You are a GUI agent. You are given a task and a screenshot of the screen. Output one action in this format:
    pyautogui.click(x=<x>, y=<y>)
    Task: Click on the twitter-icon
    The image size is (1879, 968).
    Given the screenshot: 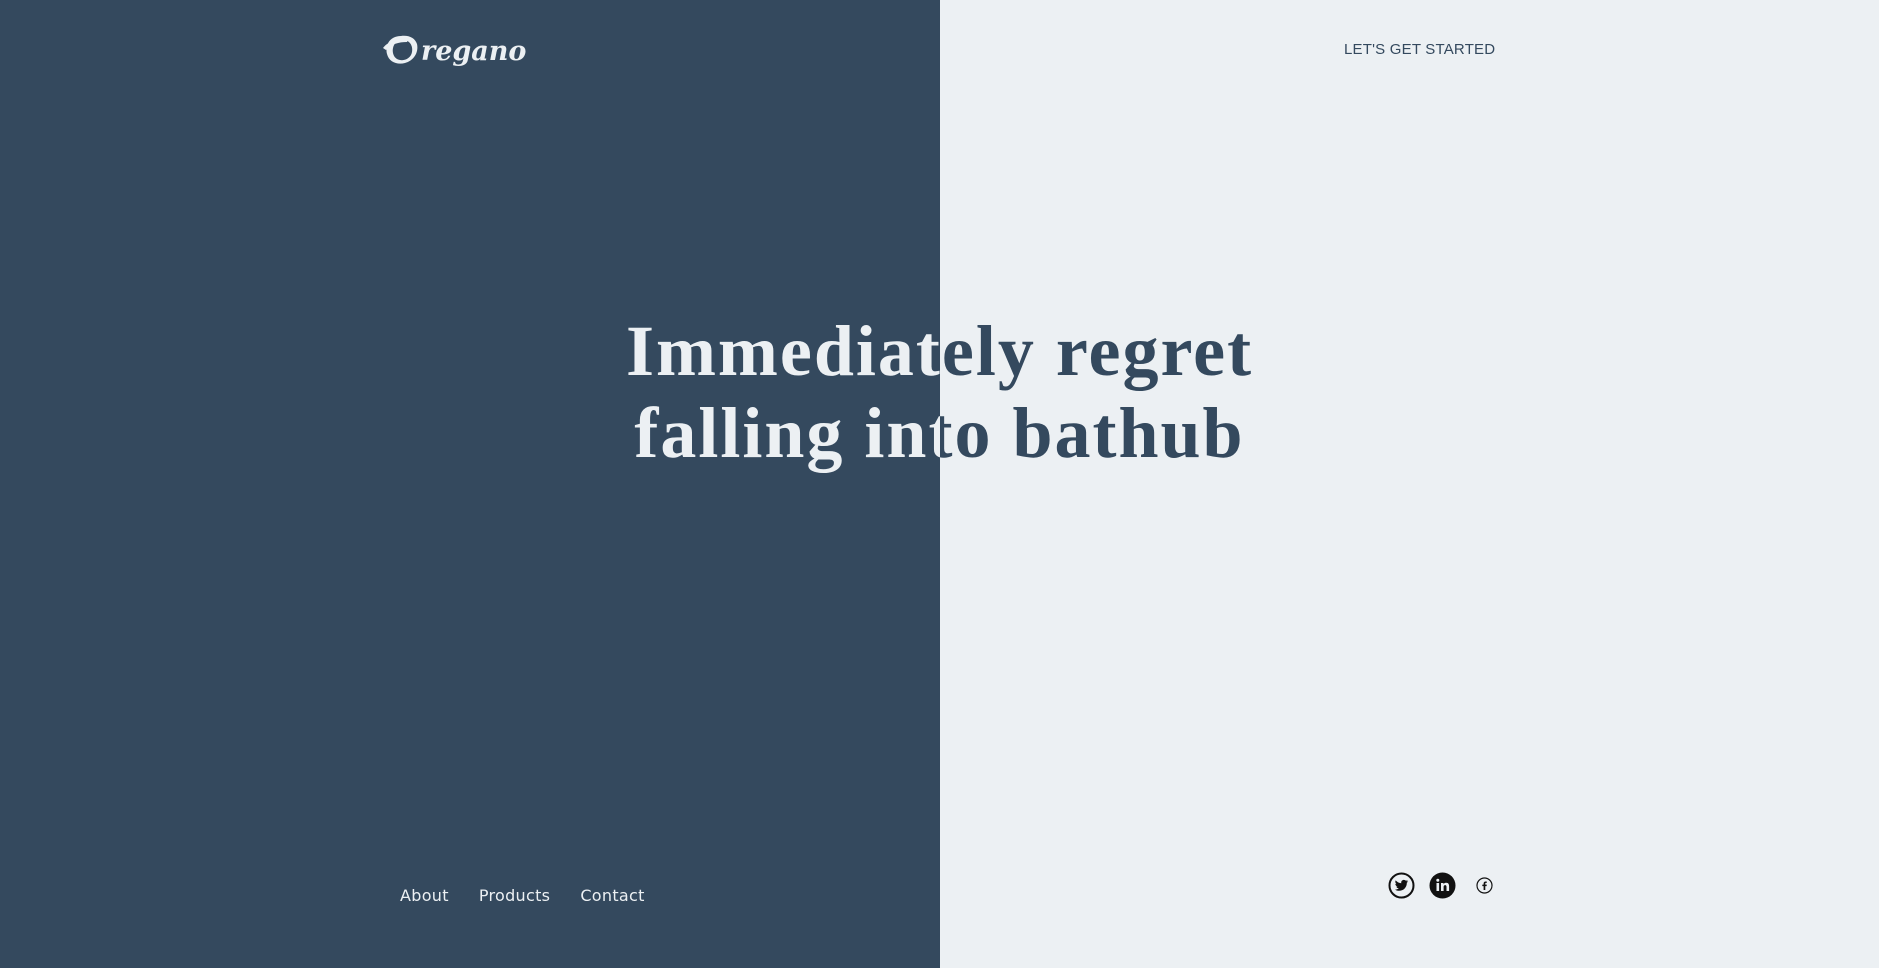 What is the action you would take?
    pyautogui.click(x=1401, y=885)
    